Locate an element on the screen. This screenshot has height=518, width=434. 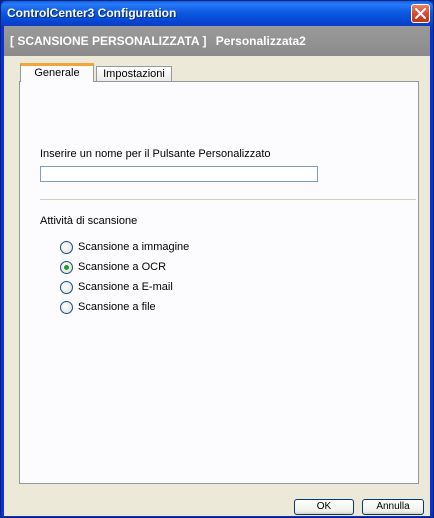
tab-impostazioni: Impostazioni is located at coordinates (134, 73).